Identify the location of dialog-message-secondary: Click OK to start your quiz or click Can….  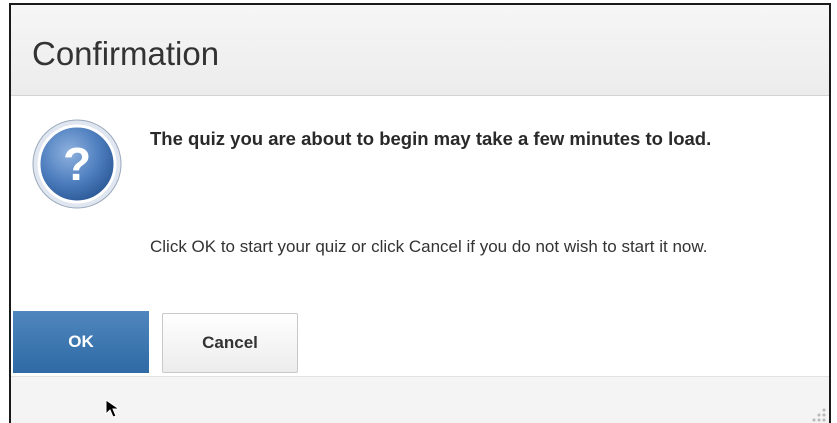
(429, 246).